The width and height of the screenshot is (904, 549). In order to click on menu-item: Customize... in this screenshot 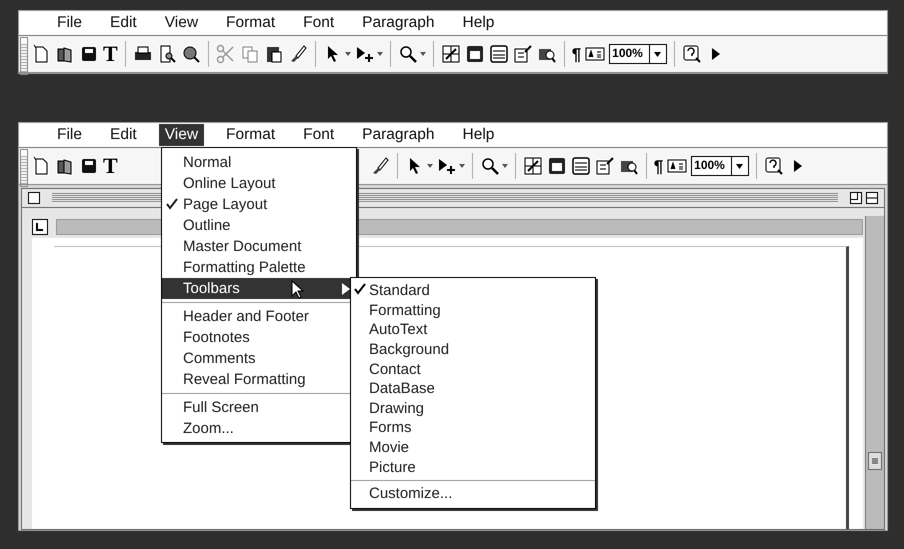, I will do `click(473, 494)`.